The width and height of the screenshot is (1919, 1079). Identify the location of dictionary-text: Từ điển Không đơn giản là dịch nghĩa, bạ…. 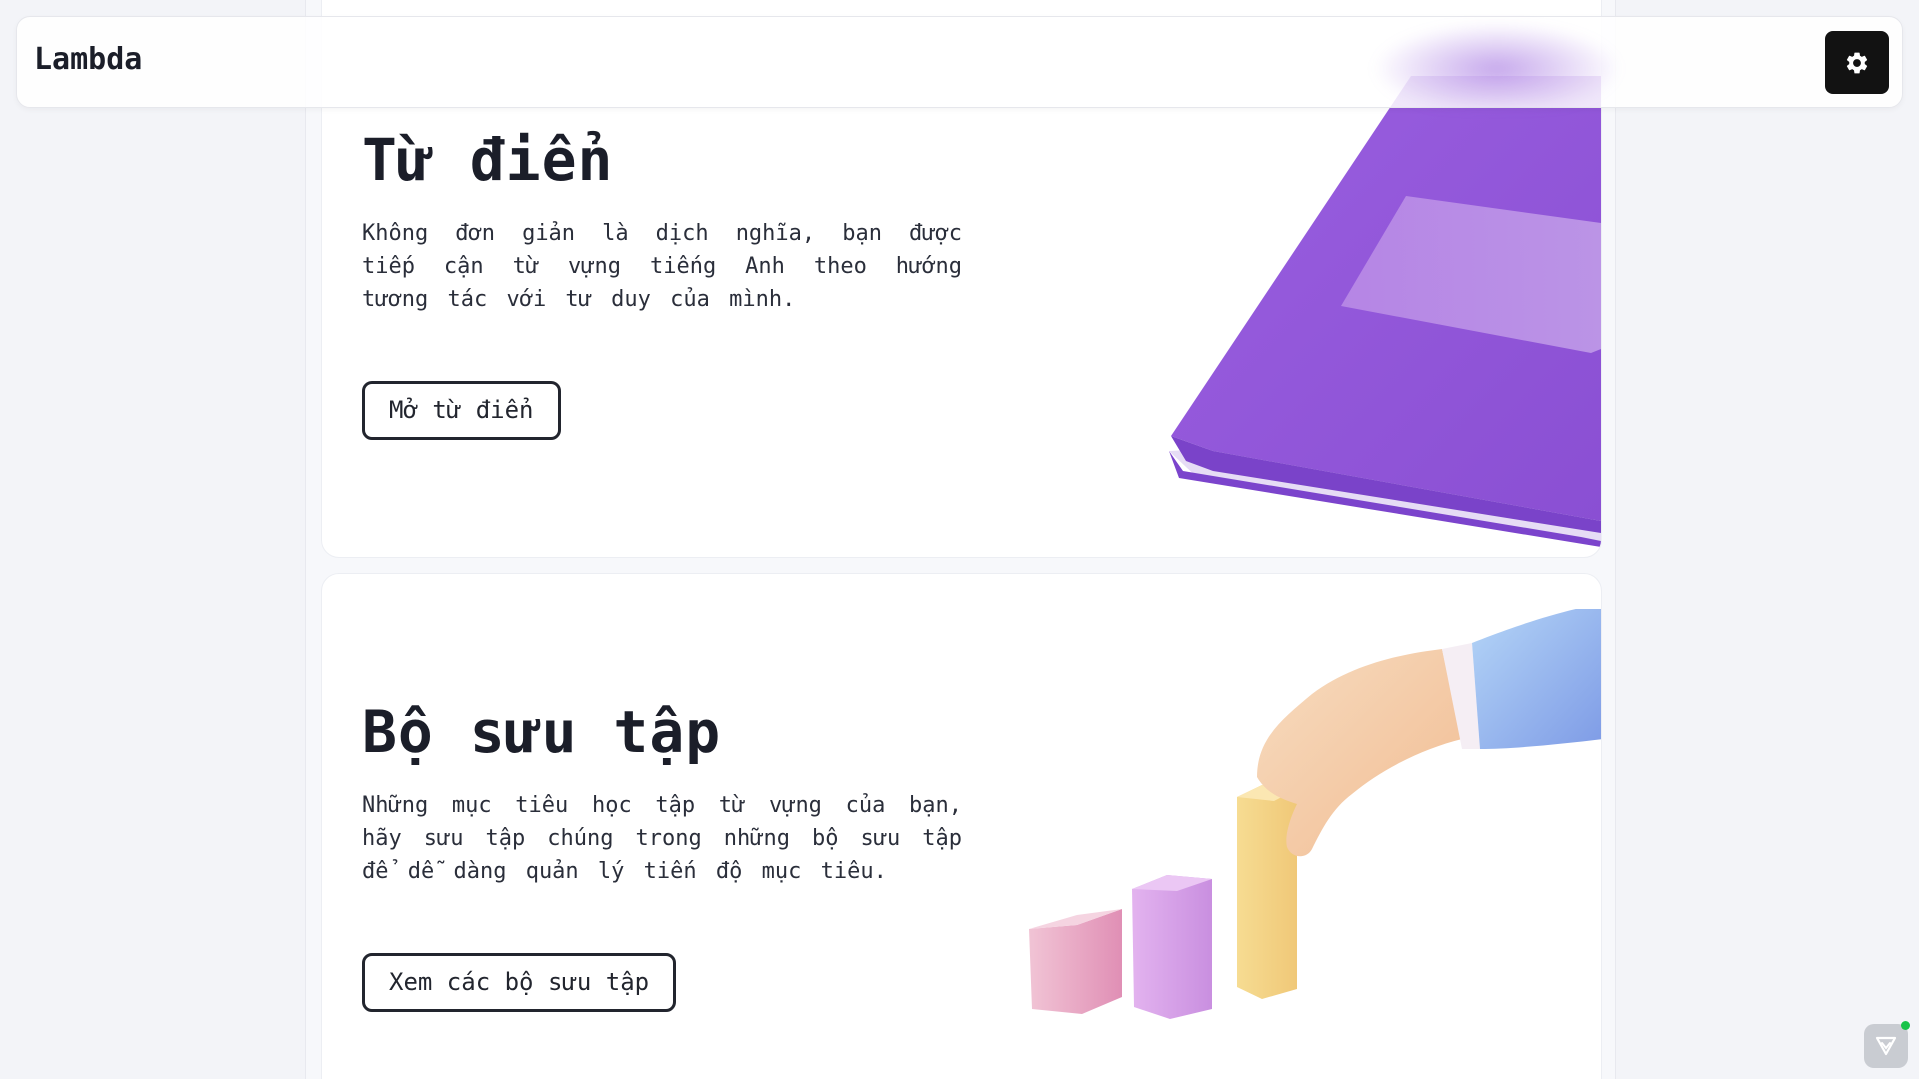
(662, 221).